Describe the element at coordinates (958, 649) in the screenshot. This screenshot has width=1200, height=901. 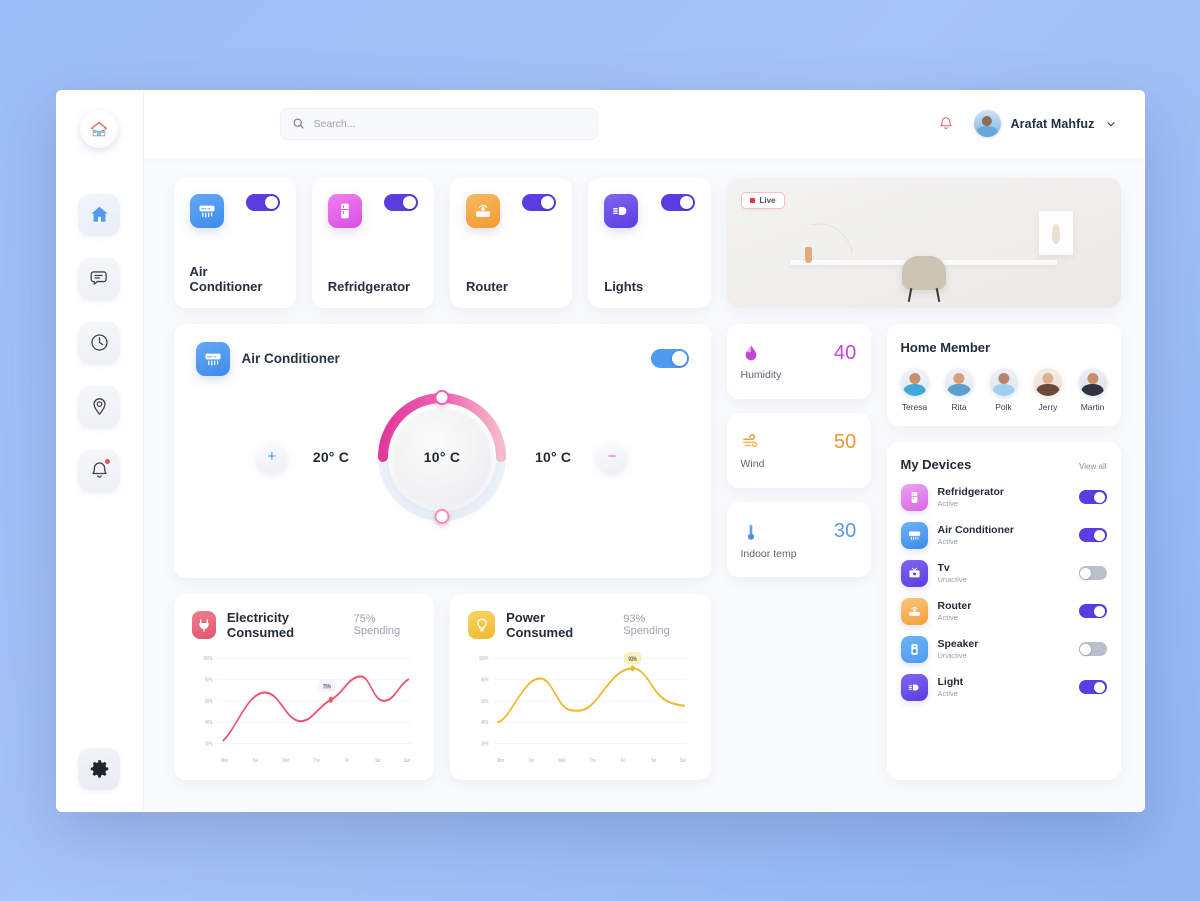
I see `device-texts: Speaker Unactive` at that location.